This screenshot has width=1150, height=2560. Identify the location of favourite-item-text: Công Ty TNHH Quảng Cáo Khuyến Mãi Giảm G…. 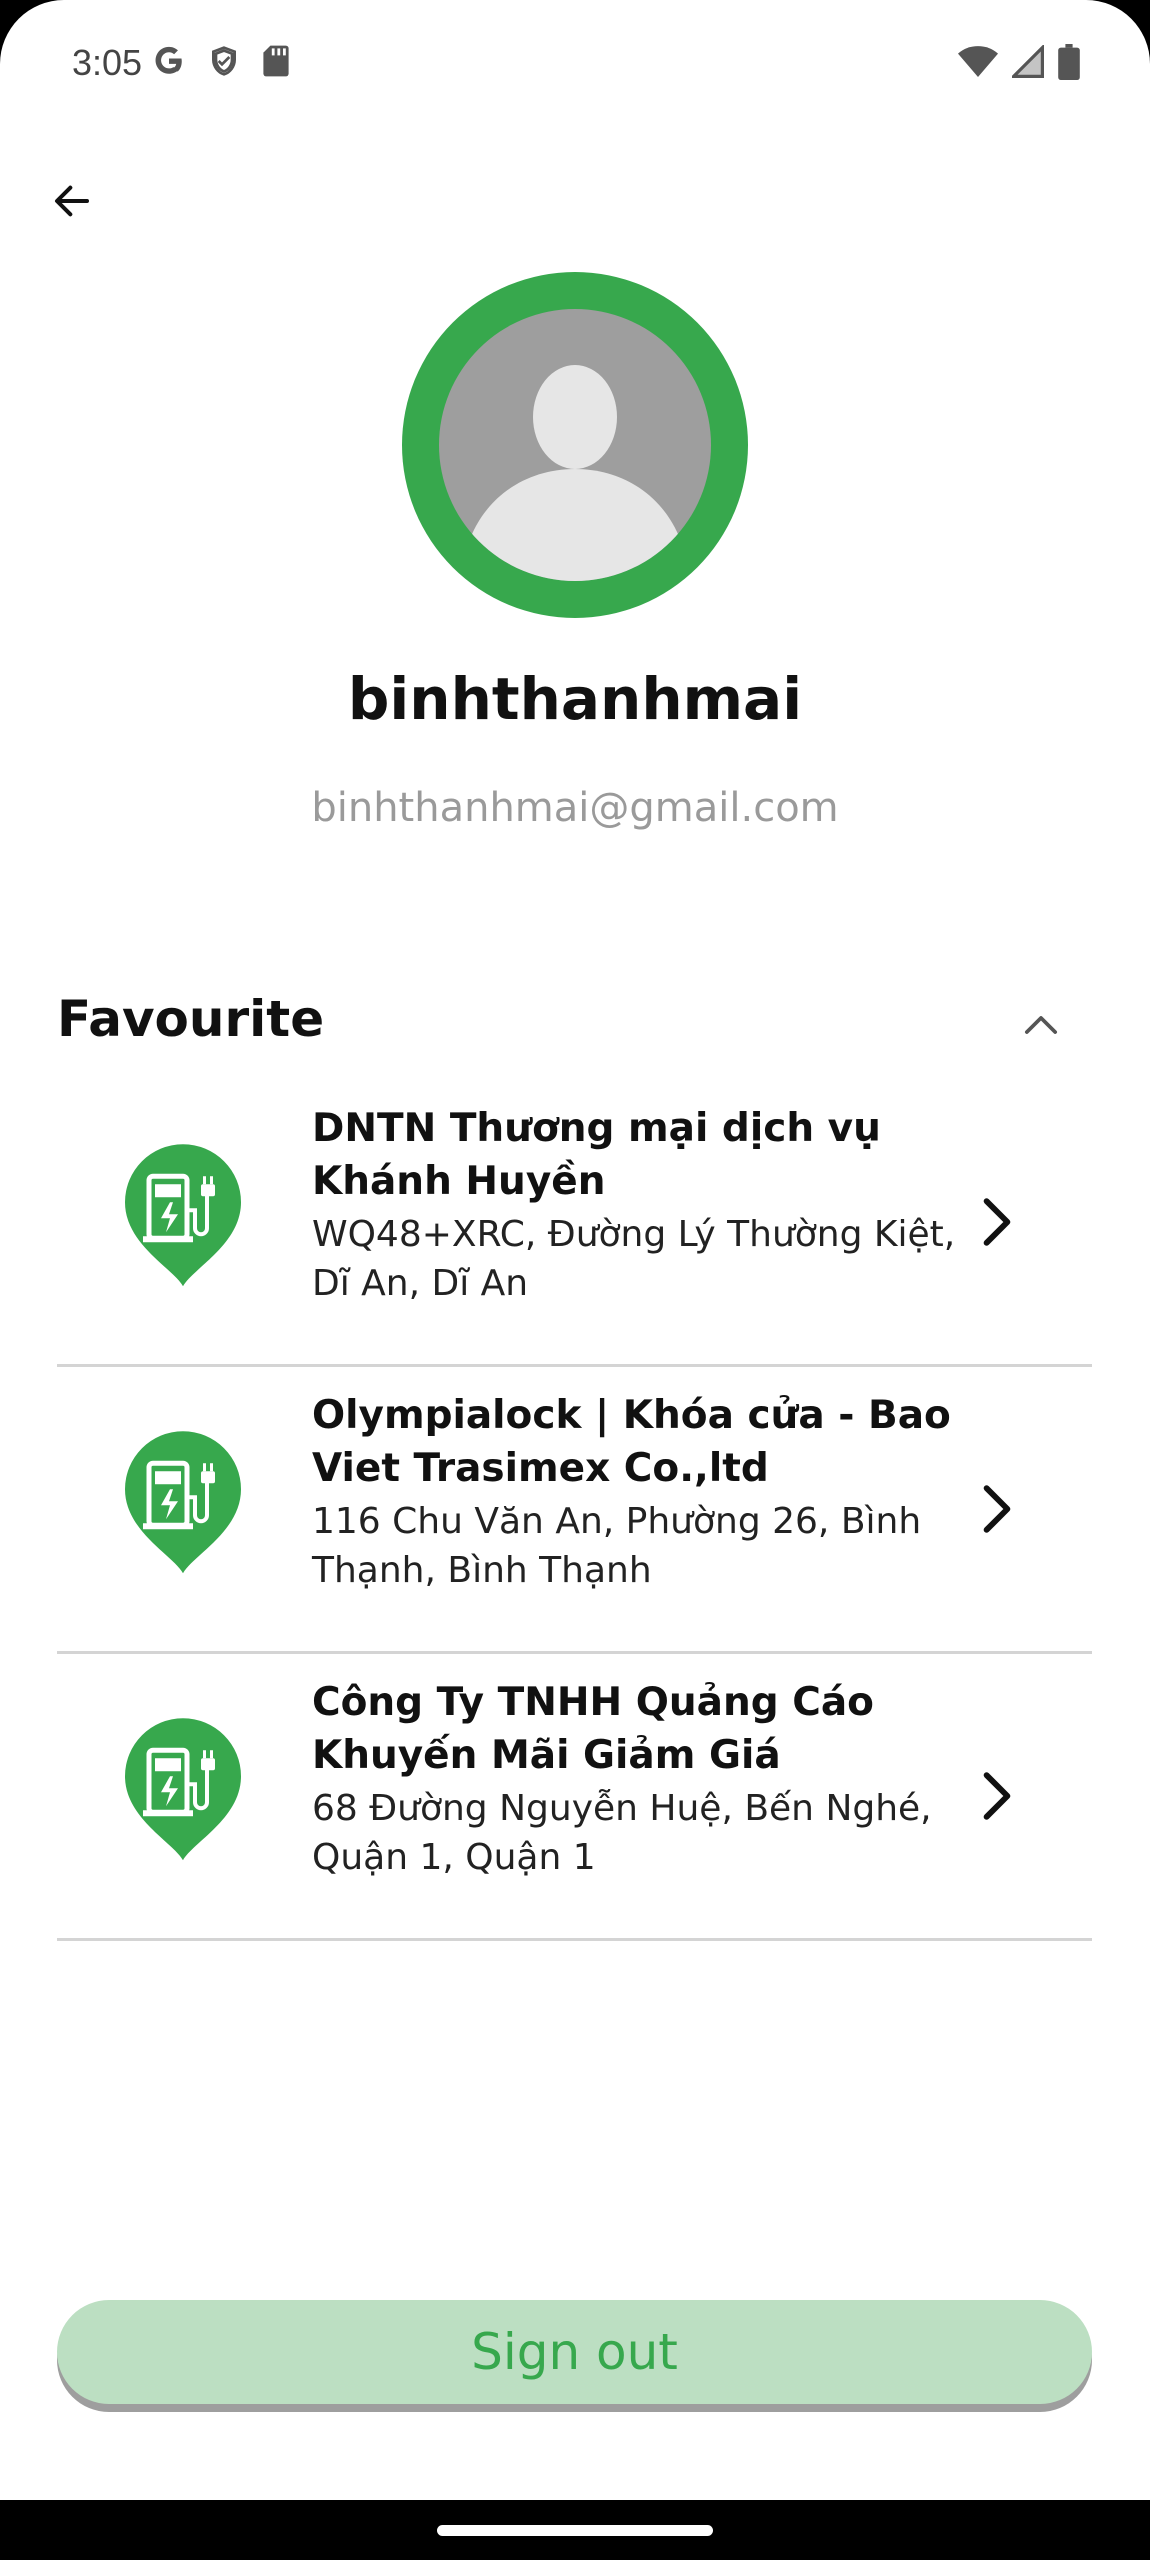
(657, 1779).